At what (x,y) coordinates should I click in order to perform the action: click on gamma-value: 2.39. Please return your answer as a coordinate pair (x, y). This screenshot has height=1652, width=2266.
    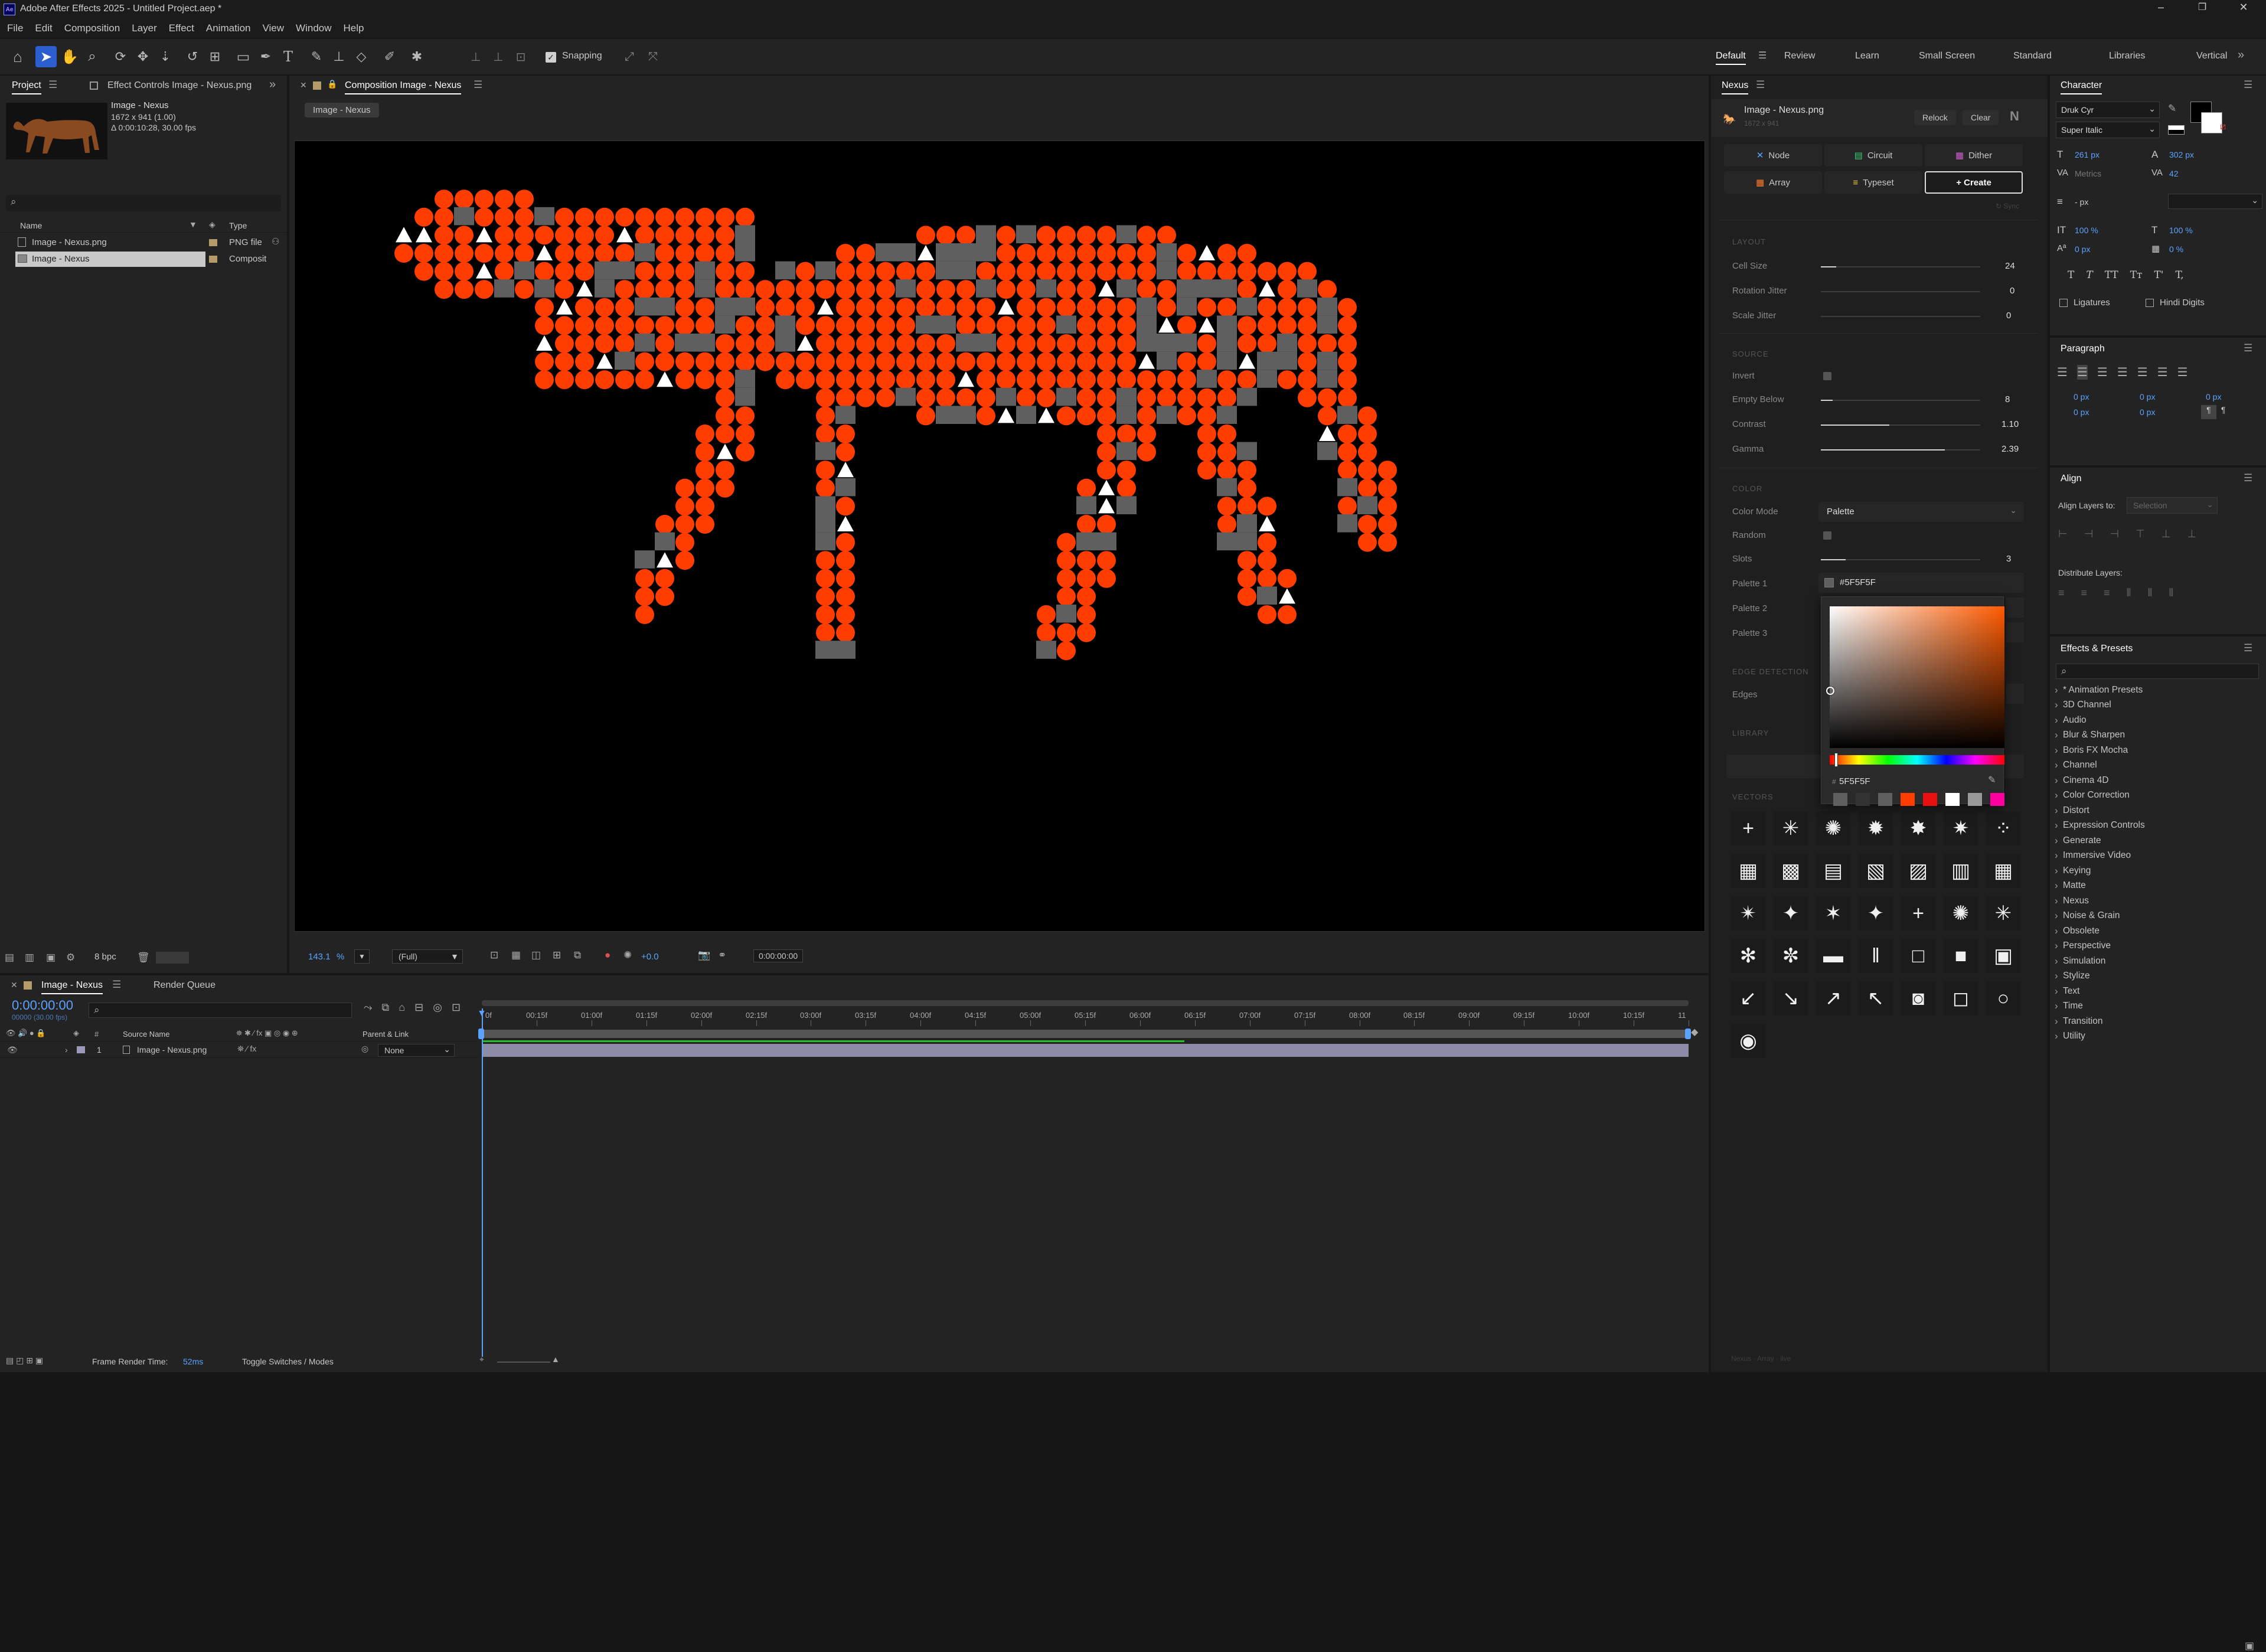
    Looking at the image, I should click on (2010, 449).